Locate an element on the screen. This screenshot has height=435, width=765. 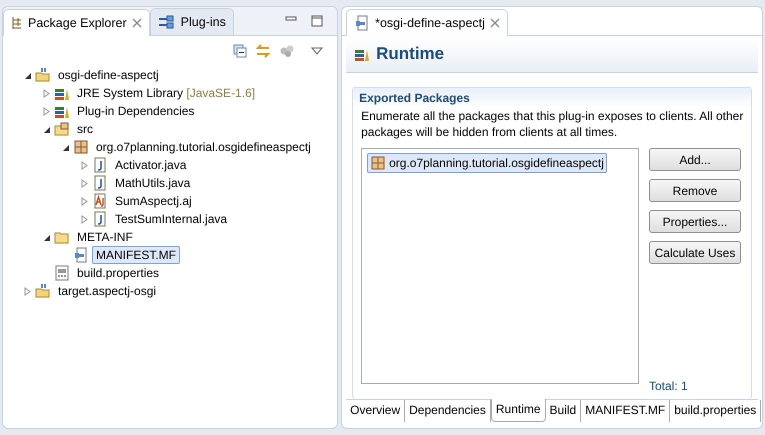
tree-item: build.properties is located at coordinates (118, 273).